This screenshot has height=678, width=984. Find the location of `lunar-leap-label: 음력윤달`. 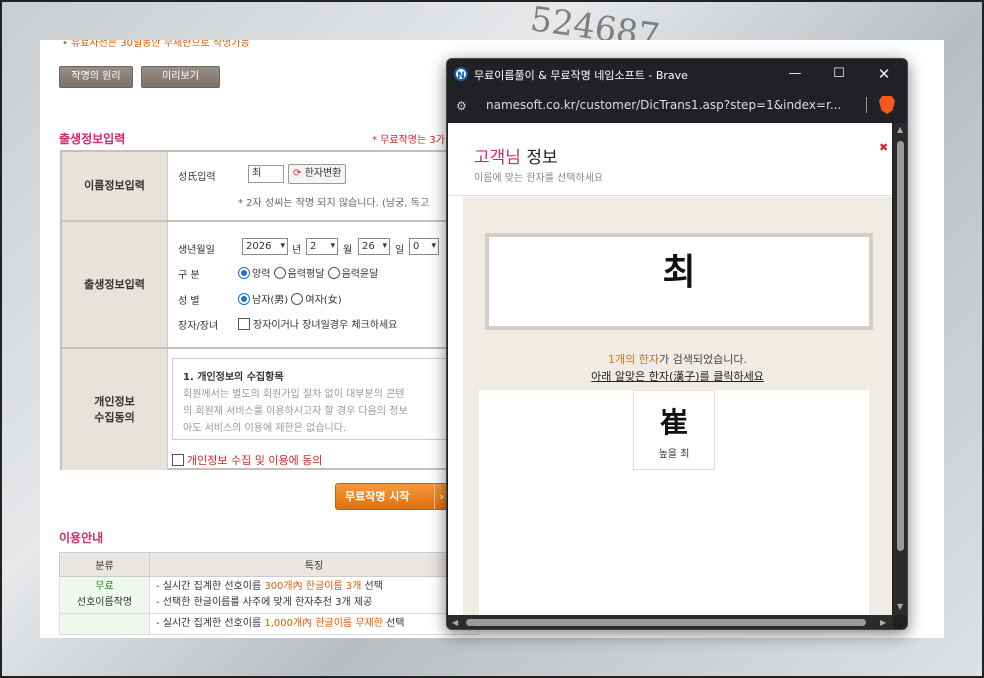

lunar-leap-label: 음력윤달 is located at coordinates (360, 274).